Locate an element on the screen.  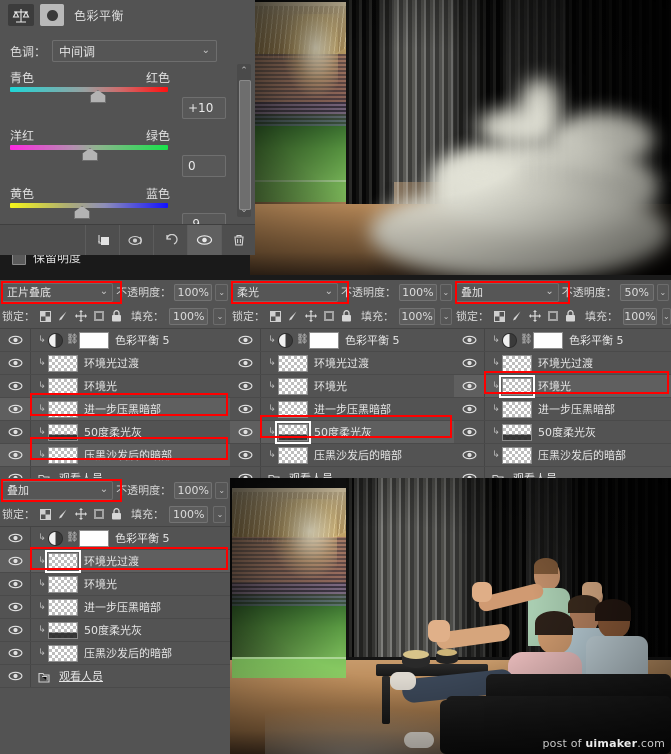
opacity-value: 50% is located at coordinates (636, 292).